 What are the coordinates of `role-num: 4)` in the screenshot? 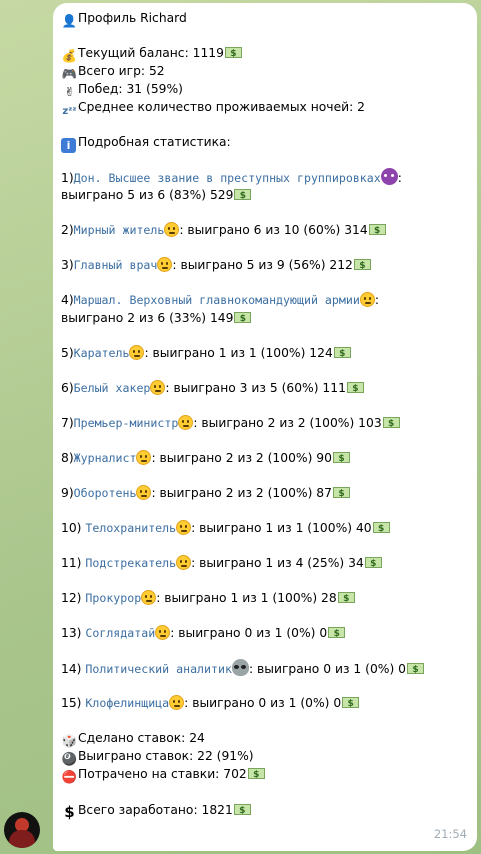 It's located at (67, 300).